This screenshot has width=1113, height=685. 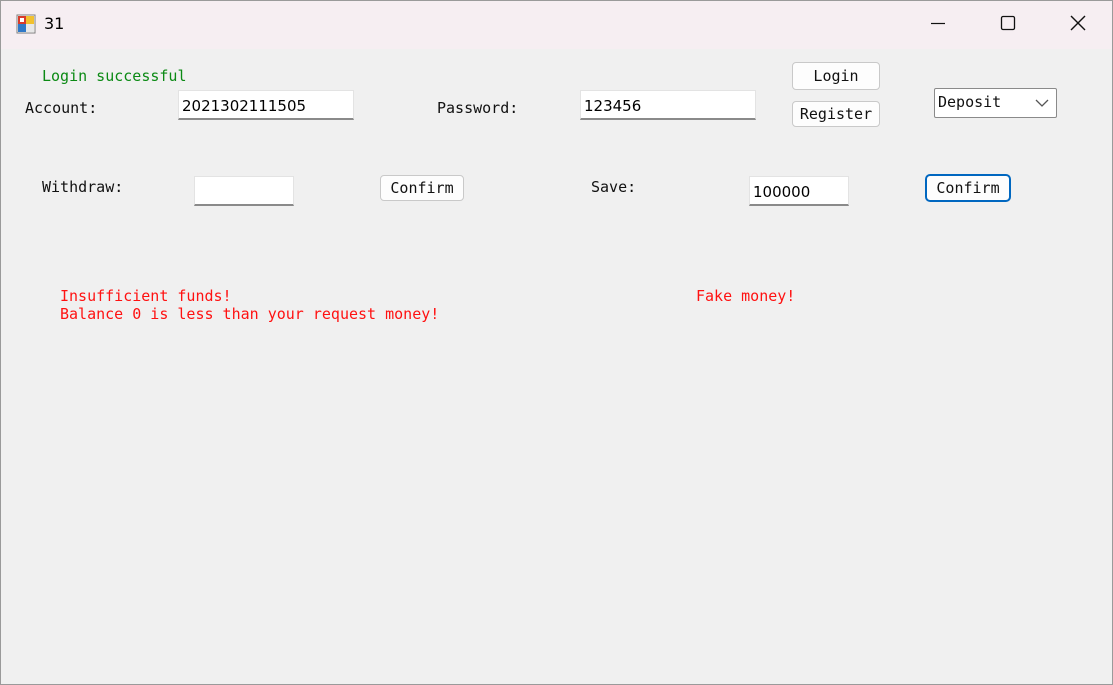 I want to click on account-label: Account:, so click(x=61, y=108).